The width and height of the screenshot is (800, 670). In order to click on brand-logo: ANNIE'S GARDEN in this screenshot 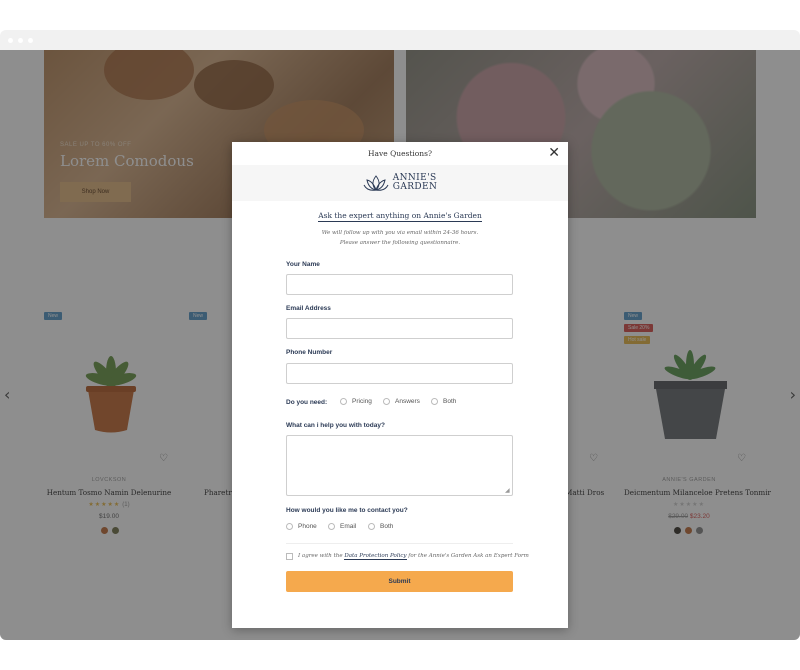, I will do `click(400, 183)`.